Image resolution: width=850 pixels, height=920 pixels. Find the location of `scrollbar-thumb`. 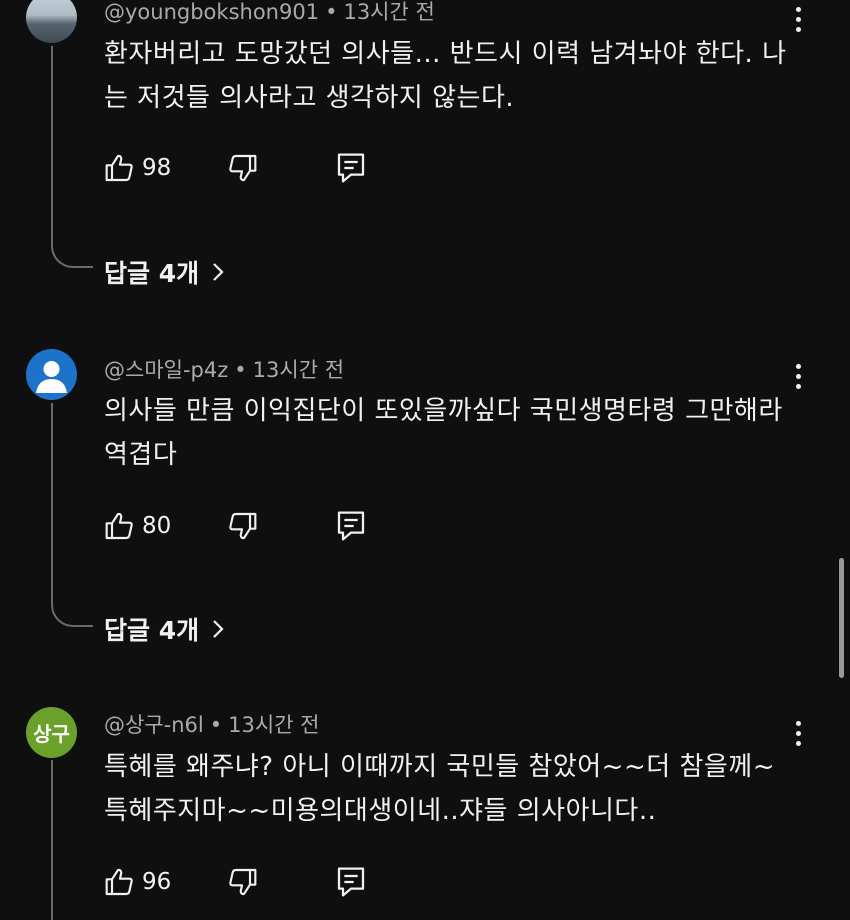

scrollbar-thumb is located at coordinates (841, 618).